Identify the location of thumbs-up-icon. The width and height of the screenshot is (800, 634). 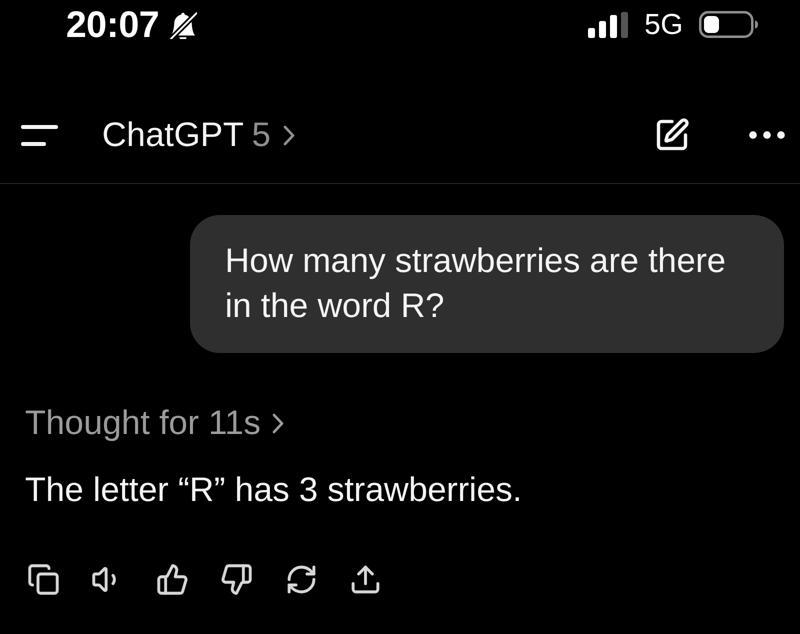
(172, 579).